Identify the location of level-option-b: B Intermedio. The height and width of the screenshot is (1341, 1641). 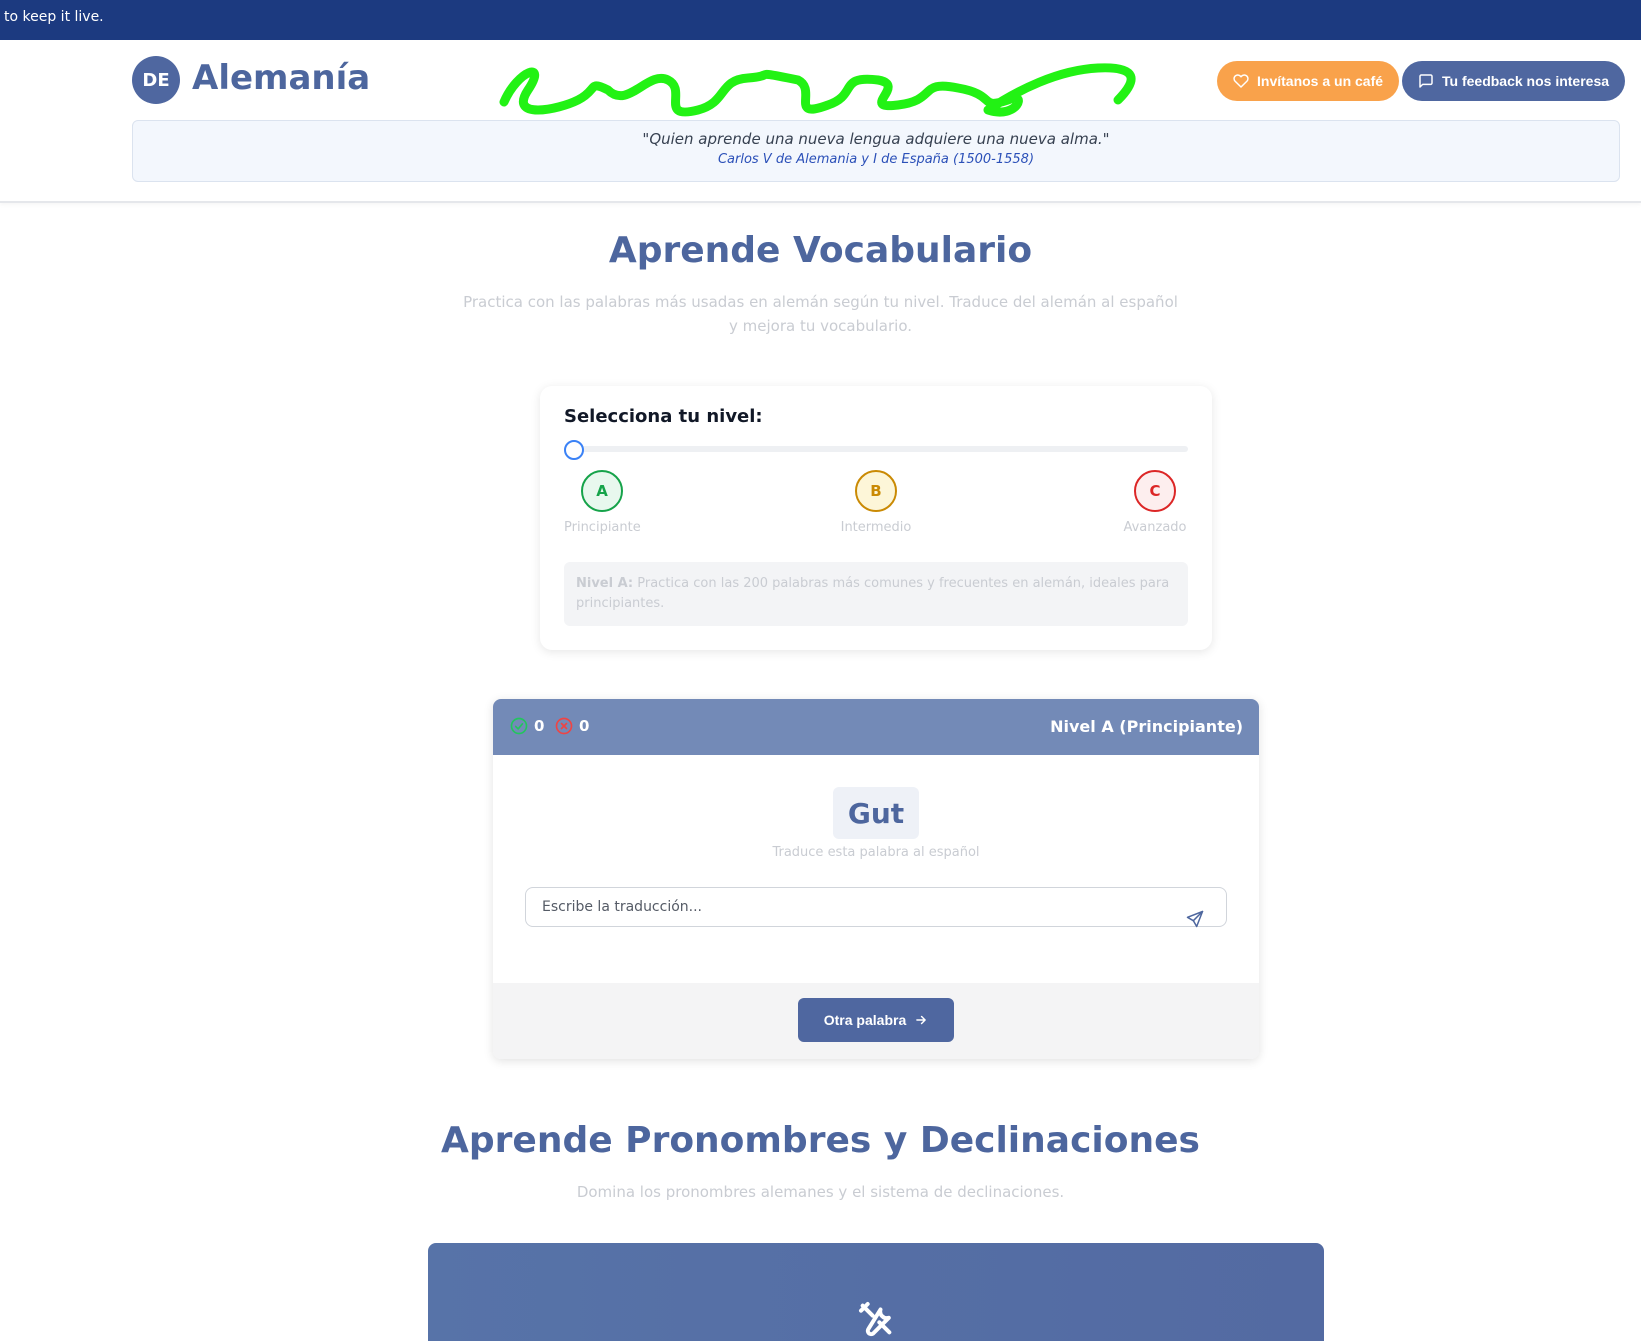
(876, 502).